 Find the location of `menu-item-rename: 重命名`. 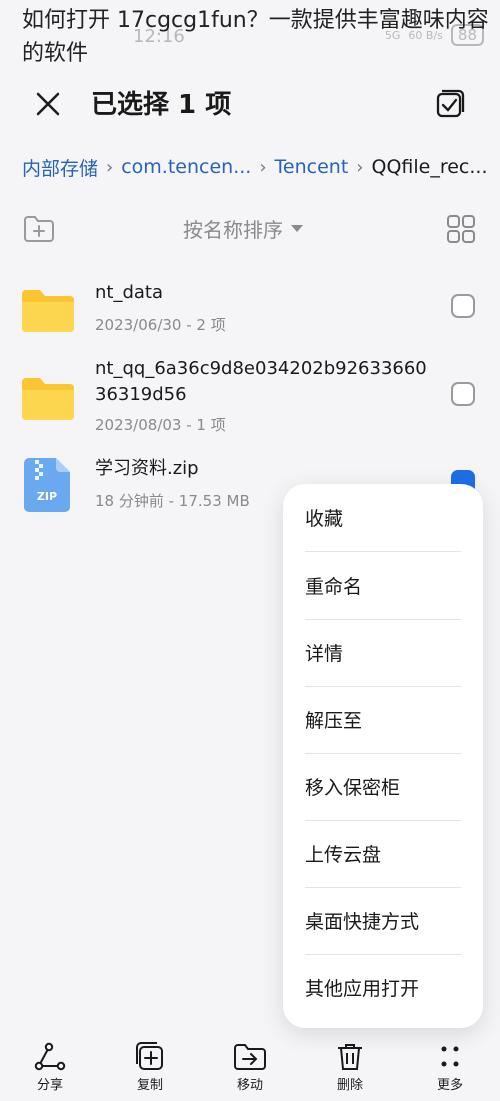

menu-item-rename: 重命名 is located at coordinates (383, 585).